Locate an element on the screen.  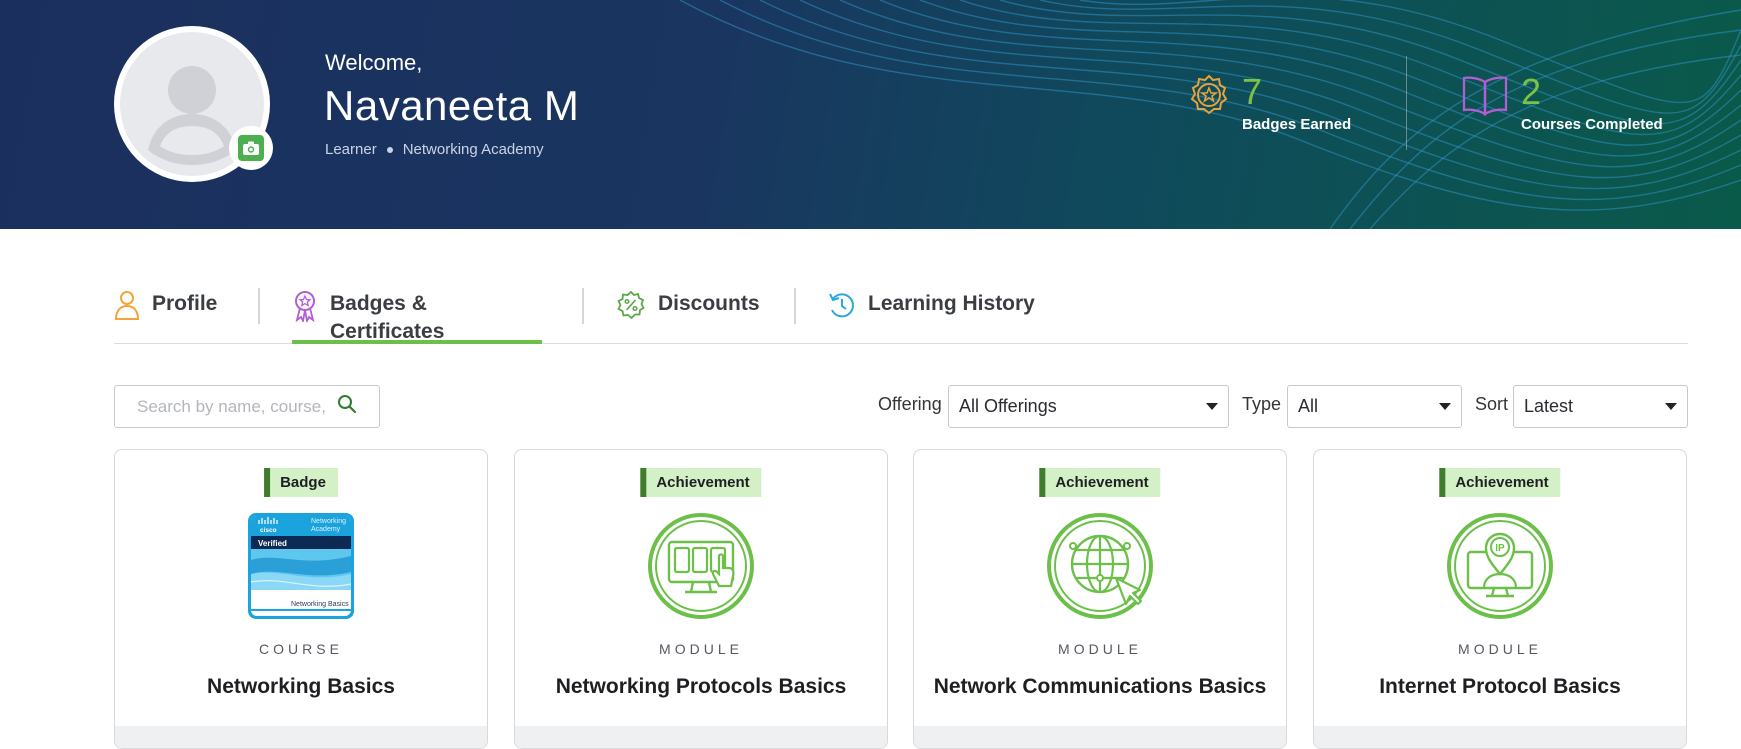
credential-tag: Badge is located at coordinates (301, 482).